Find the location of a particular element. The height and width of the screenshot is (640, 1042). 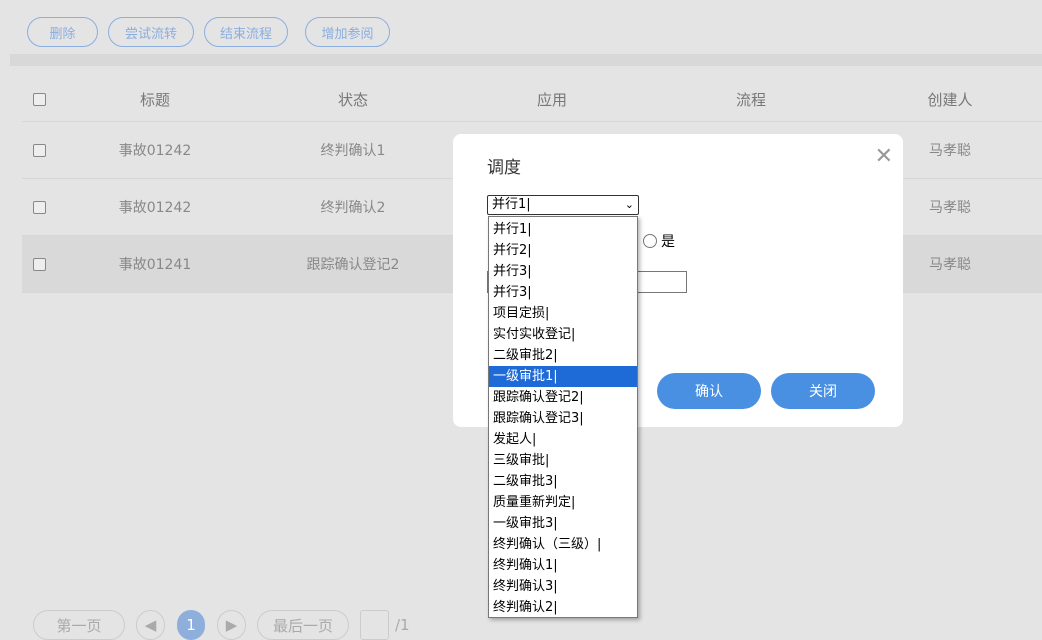

radio-circle is located at coordinates (650, 241).